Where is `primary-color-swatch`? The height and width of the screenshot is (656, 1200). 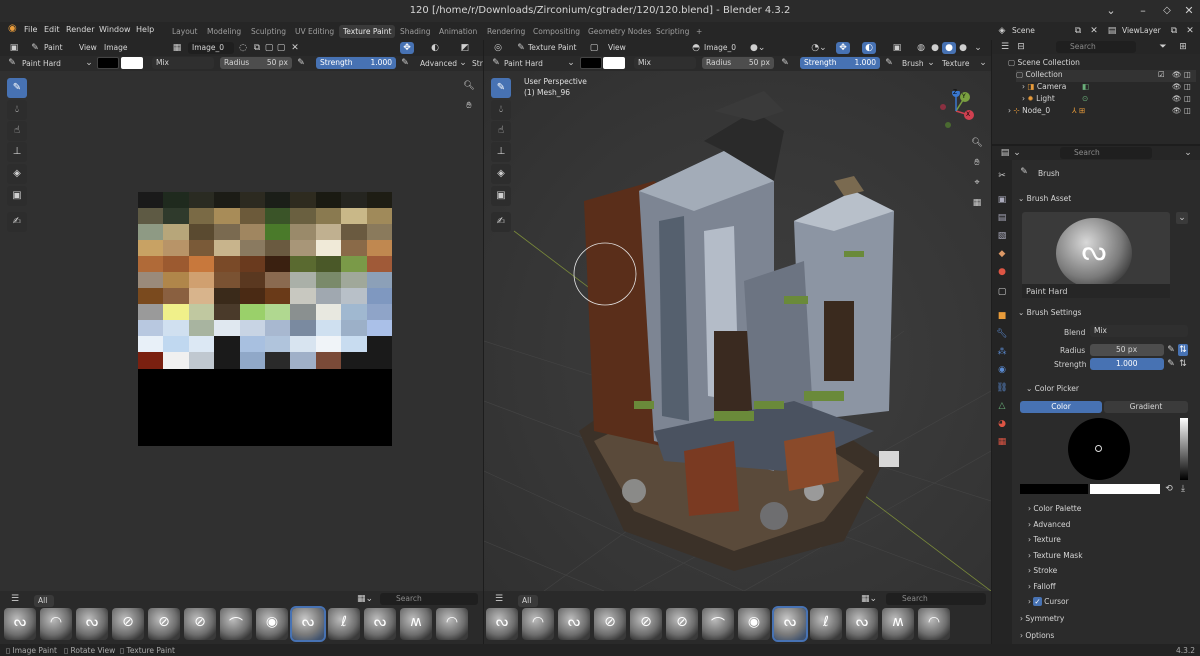
primary-color-swatch is located at coordinates (108, 63).